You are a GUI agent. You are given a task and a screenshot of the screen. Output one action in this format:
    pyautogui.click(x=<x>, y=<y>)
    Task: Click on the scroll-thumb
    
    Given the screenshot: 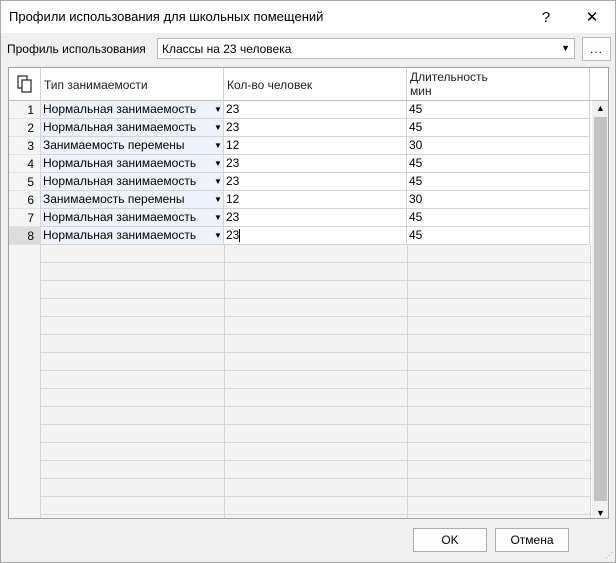 What is the action you would take?
    pyautogui.click(x=600, y=309)
    